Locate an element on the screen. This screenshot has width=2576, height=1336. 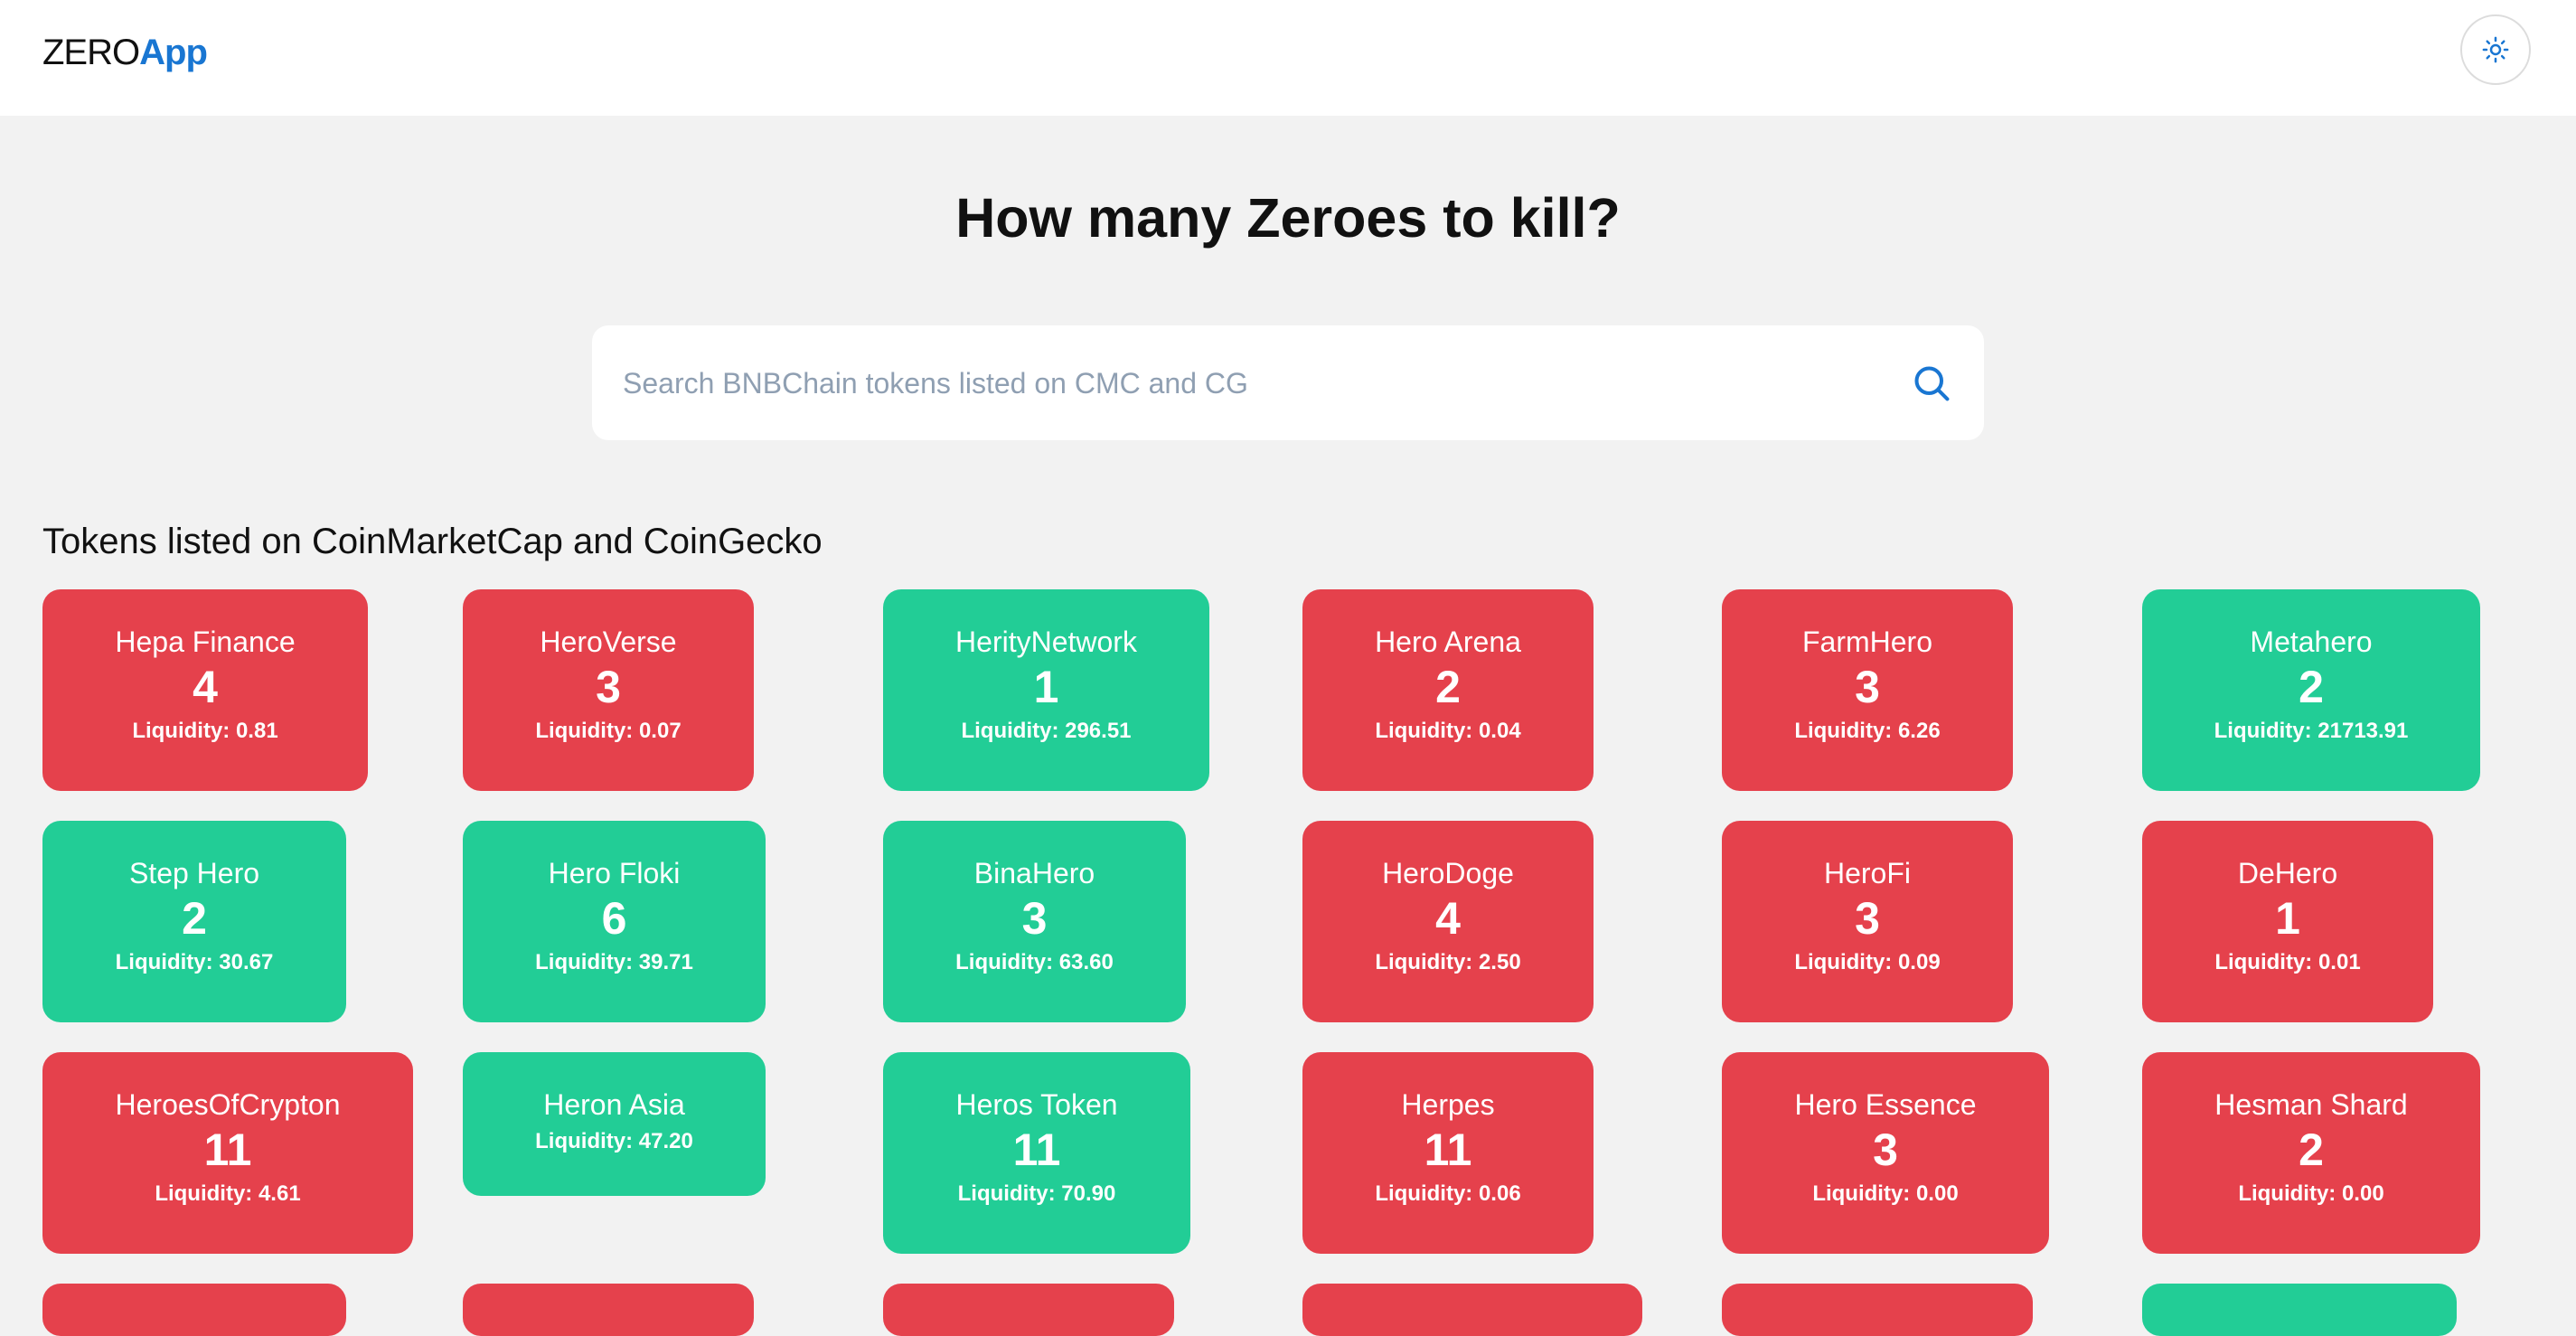
search-button is located at coordinates (1932, 383).